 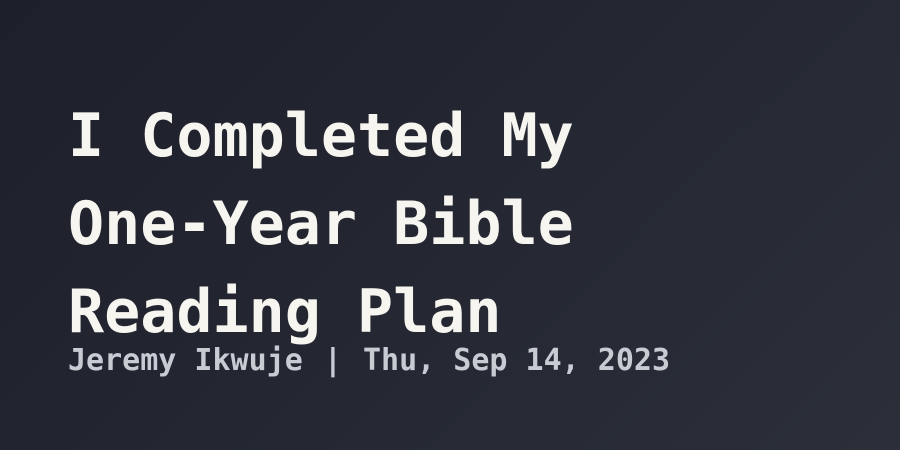 I want to click on post-title-line: One-Year Bible, so click(x=321, y=224).